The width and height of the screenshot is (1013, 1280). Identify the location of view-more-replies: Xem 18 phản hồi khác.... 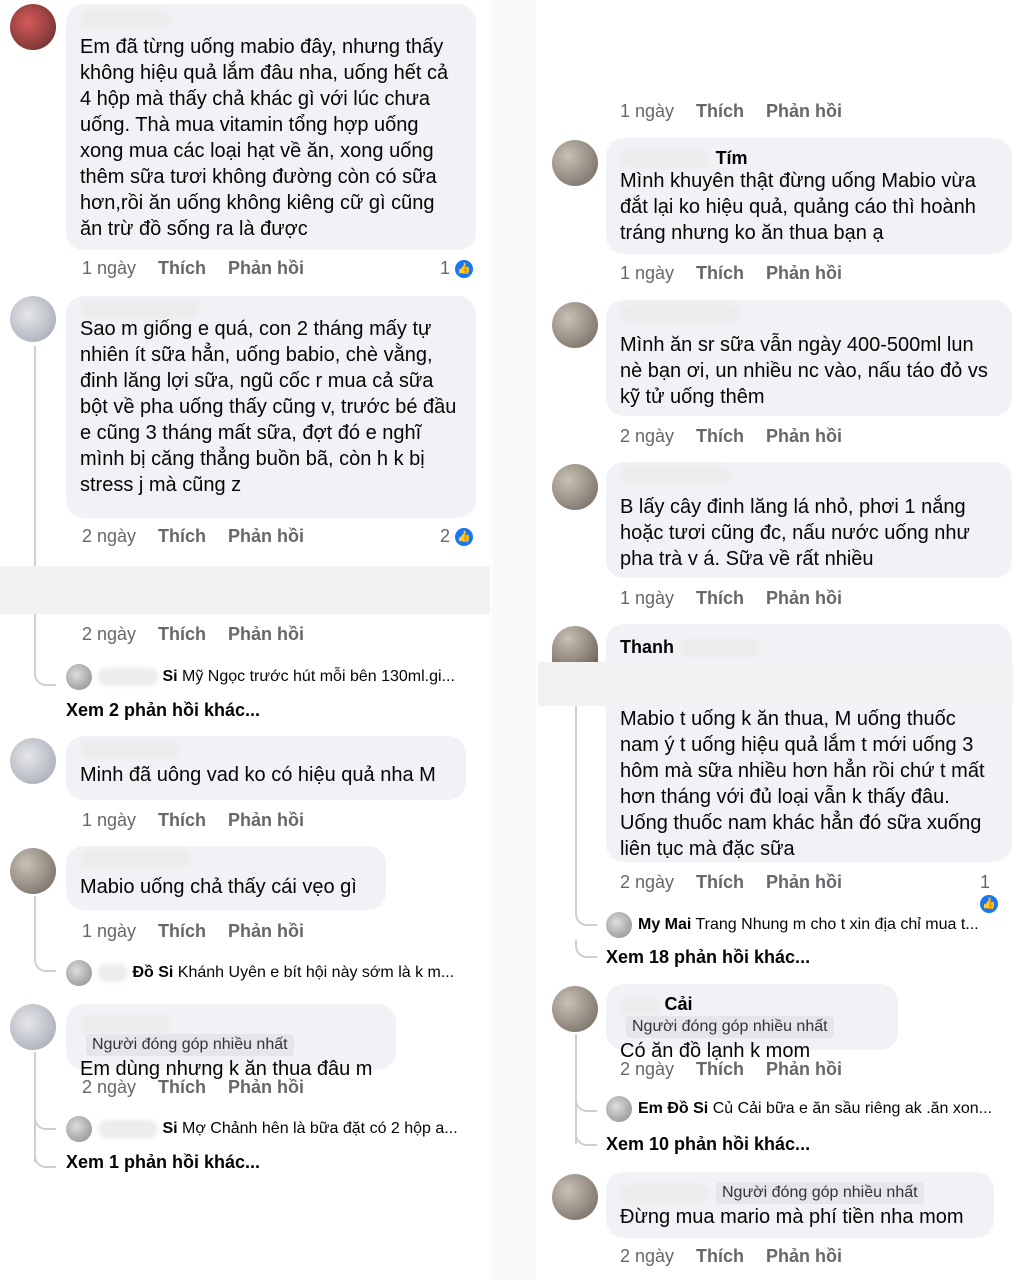
(708, 957).